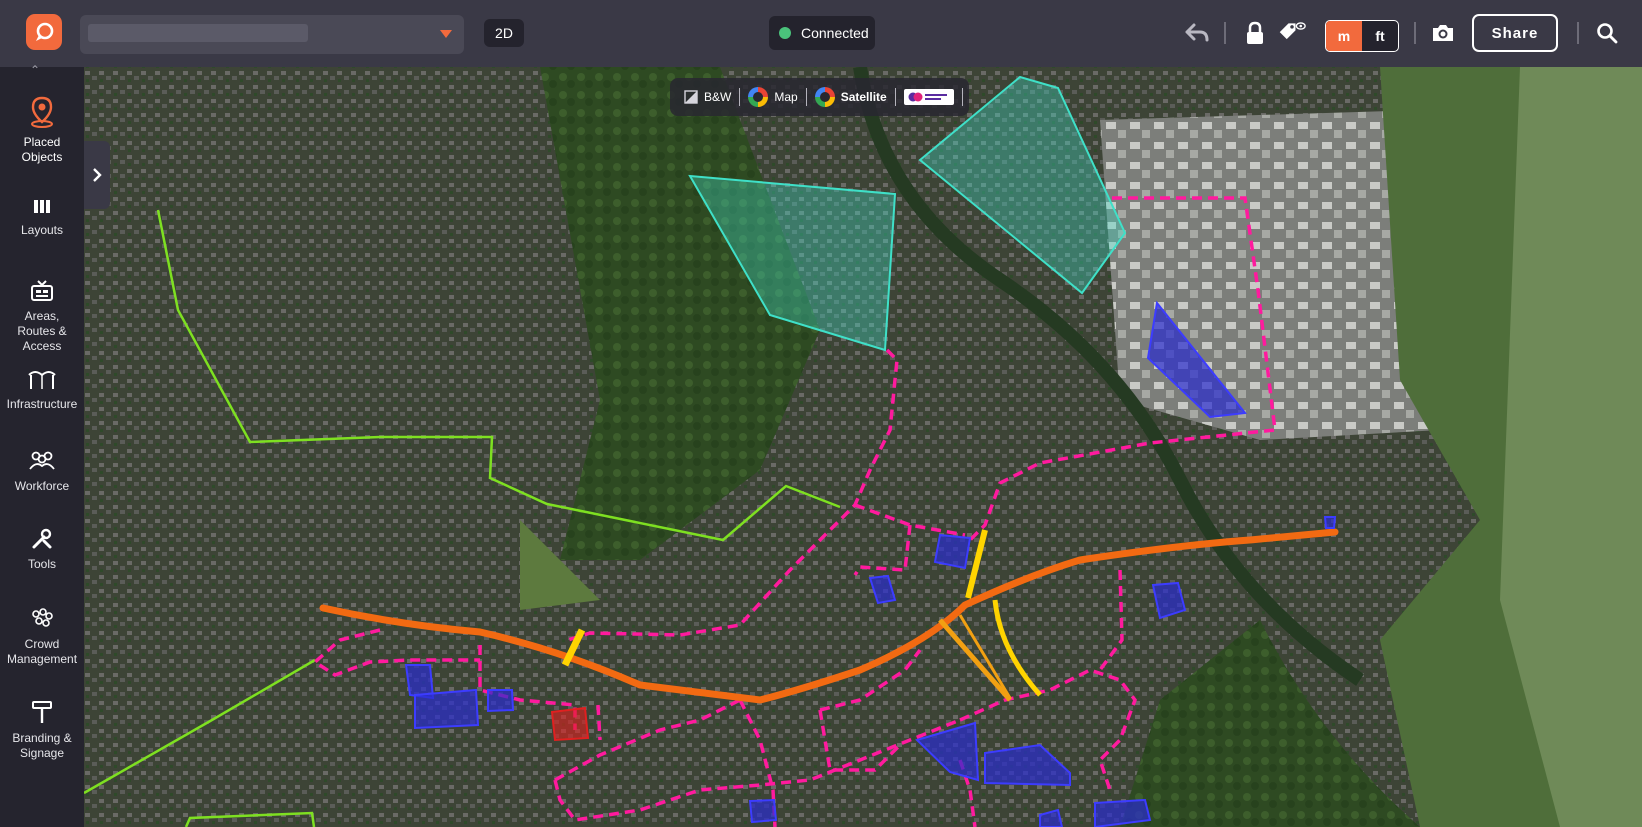 The width and height of the screenshot is (1642, 827). I want to click on layer-option-label: Map, so click(786, 97).